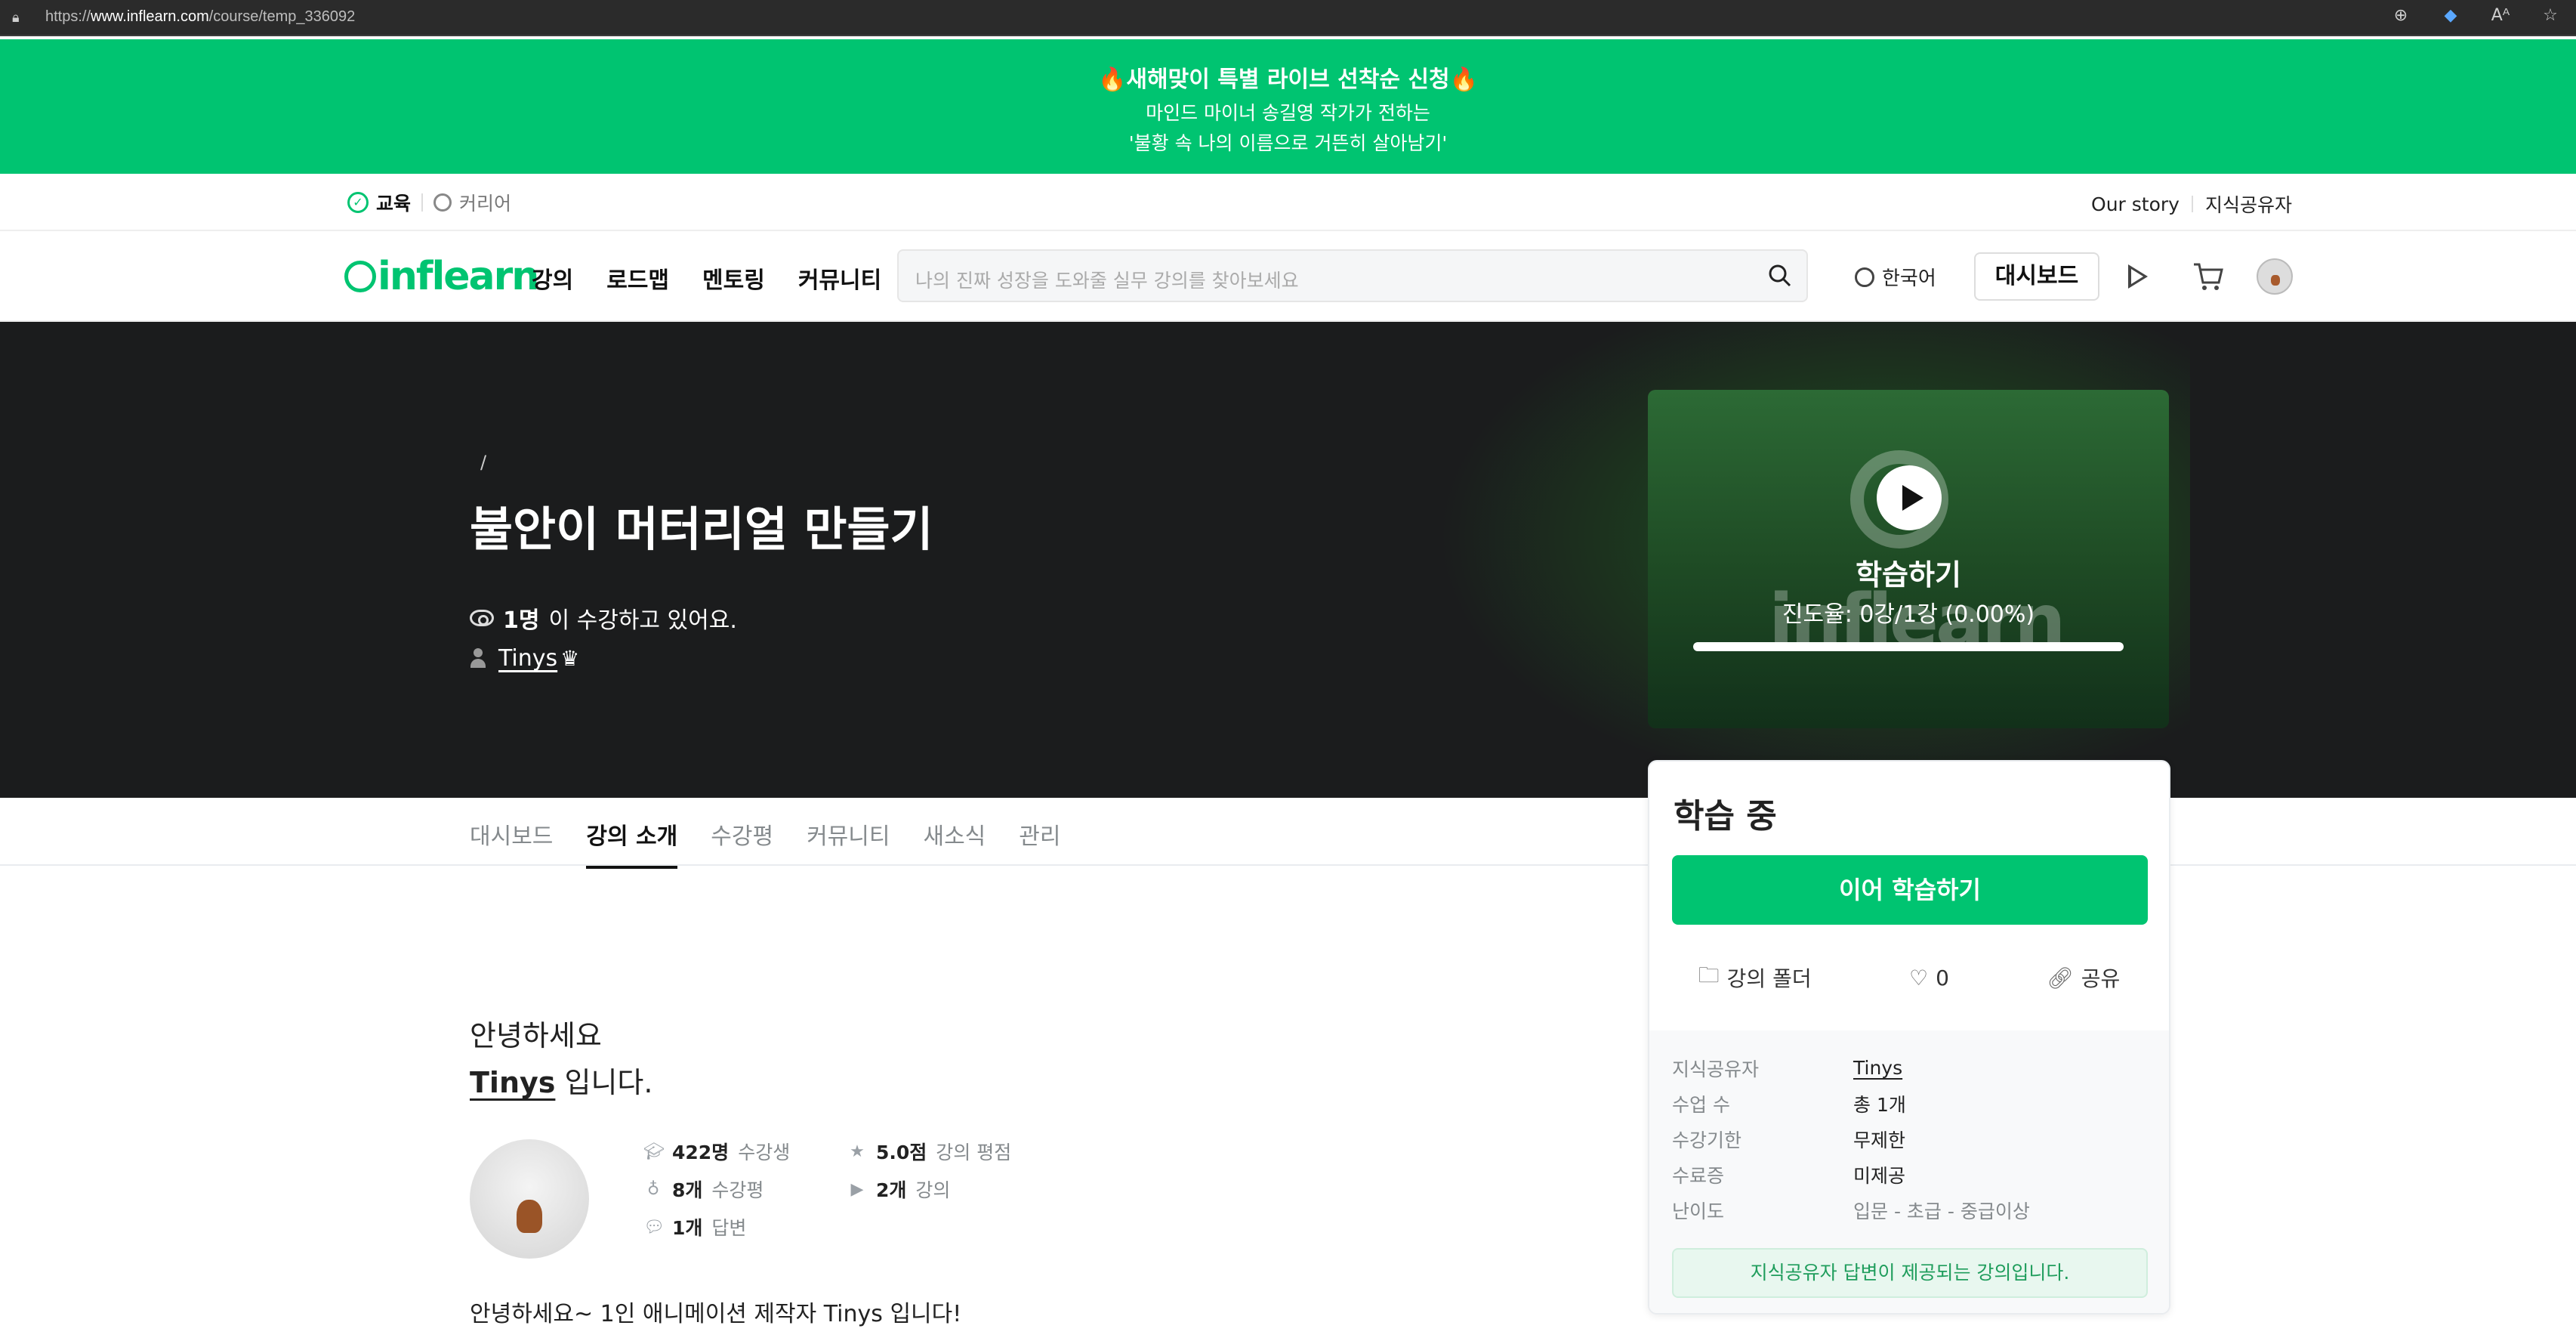 The image size is (2576, 1344). Describe the element at coordinates (1780, 276) in the screenshot. I see `search-icon` at that location.